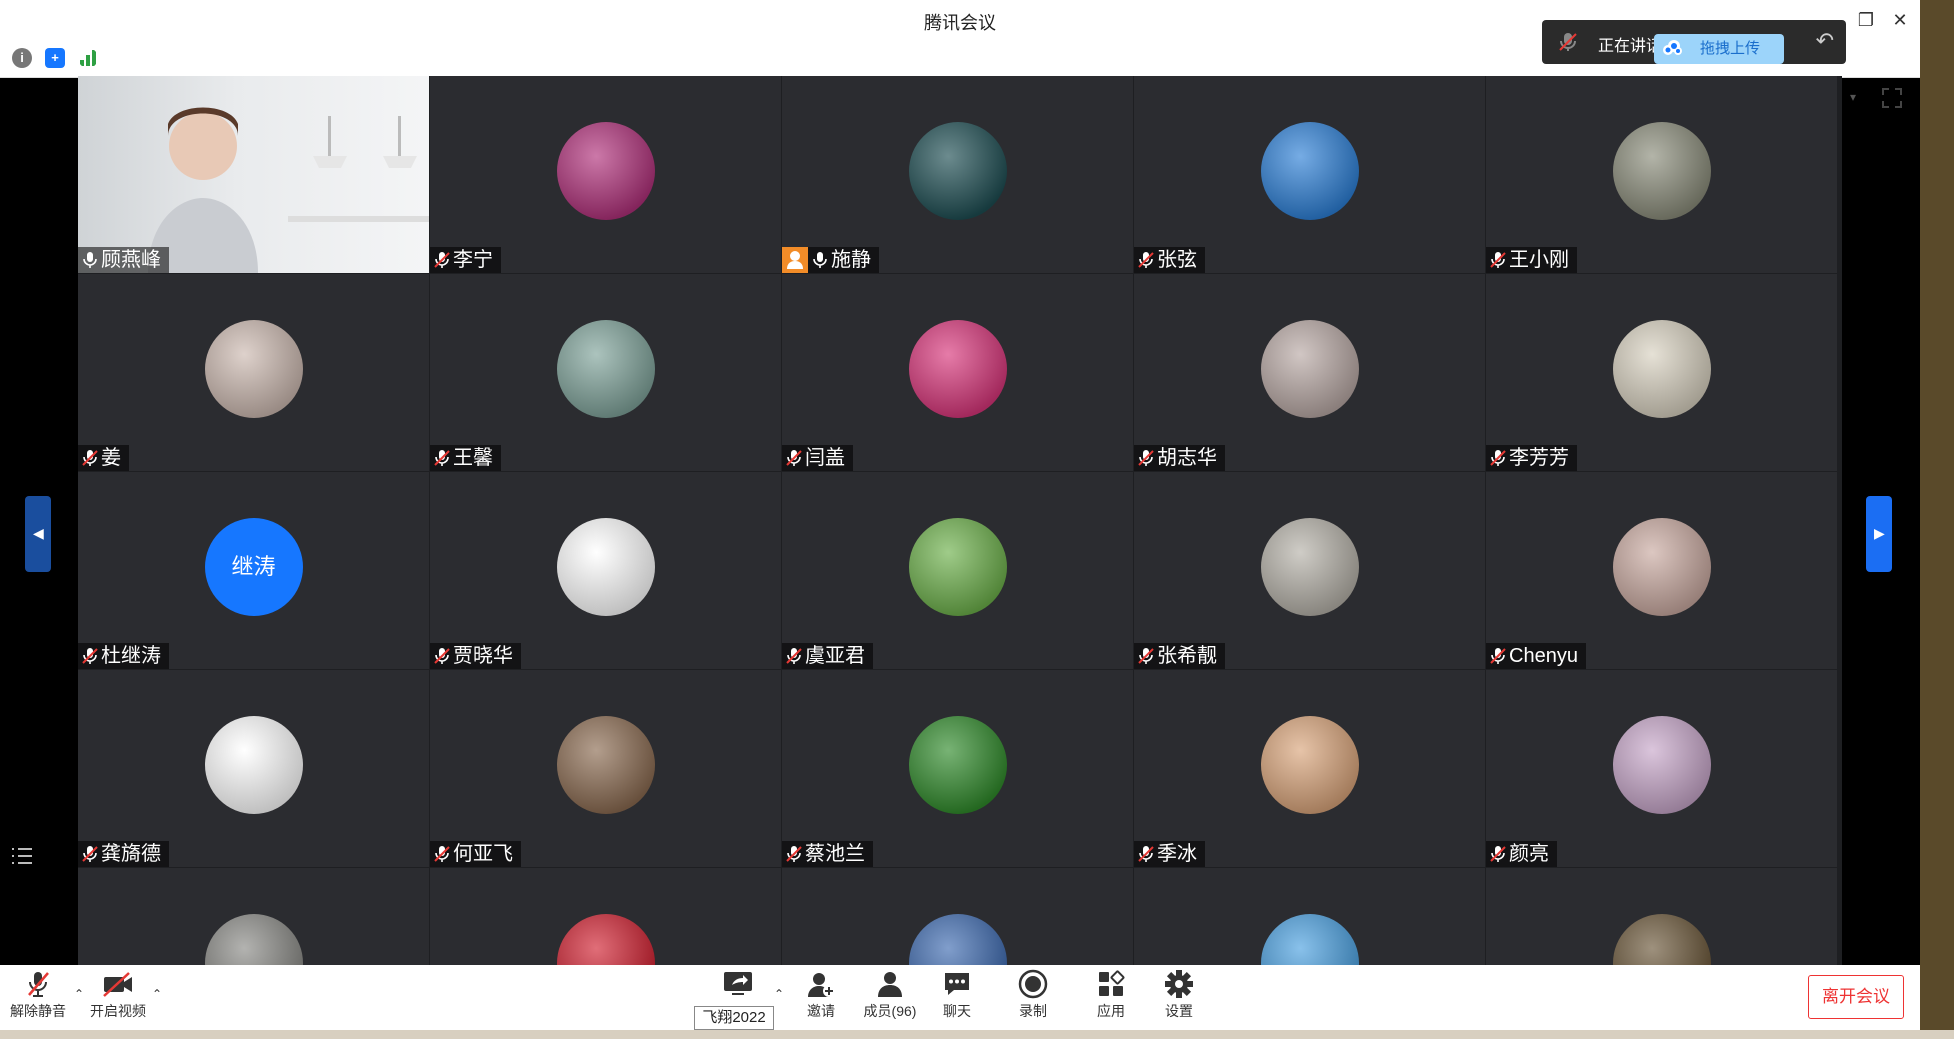 The image size is (1954, 1039). I want to click on chevron-right-icon: ▶, so click(1879, 533).